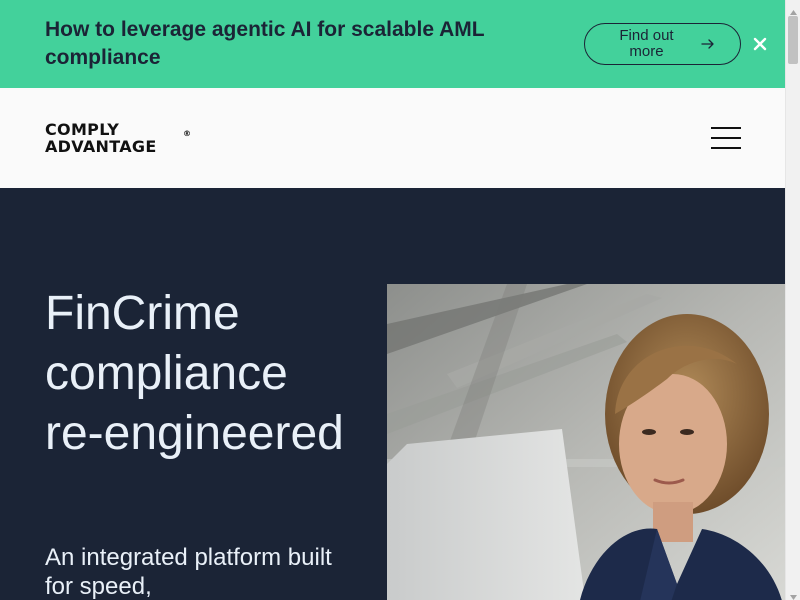  I want to click on find-out-more-button: Find out more, so click(662, 44).